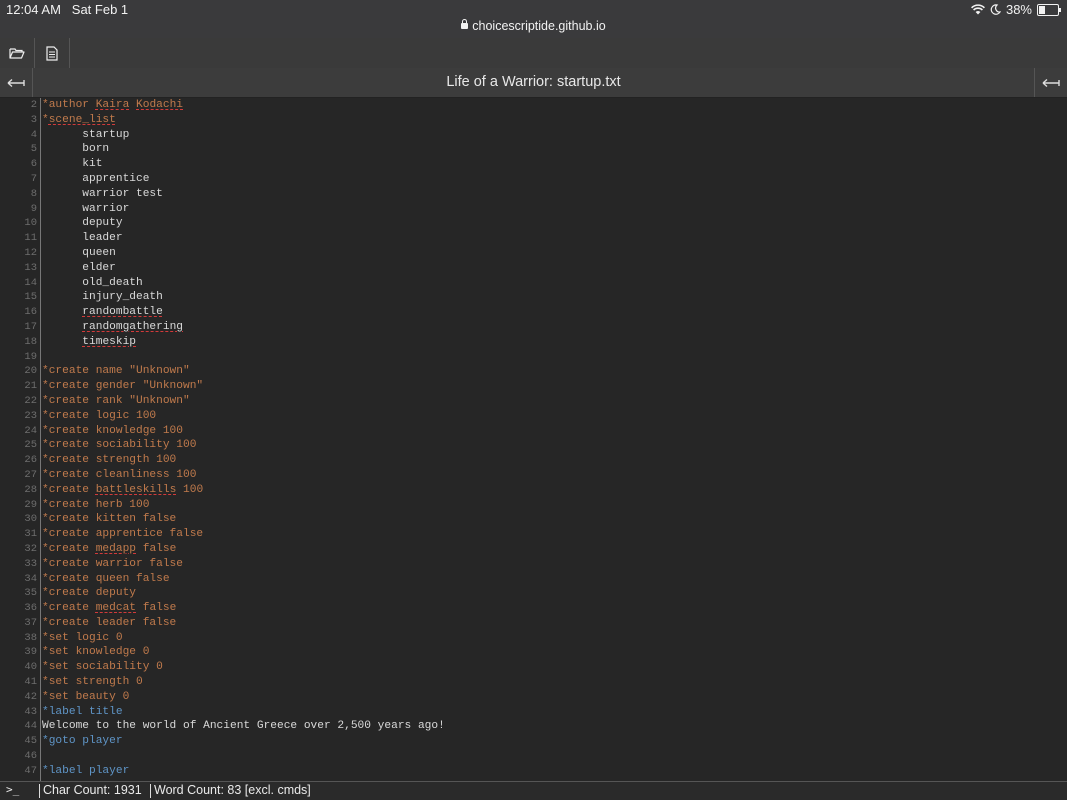  What do you see at coordinates (533, 53) in the screenshot?
I see `toolbar` at bounding box center [533, 53].